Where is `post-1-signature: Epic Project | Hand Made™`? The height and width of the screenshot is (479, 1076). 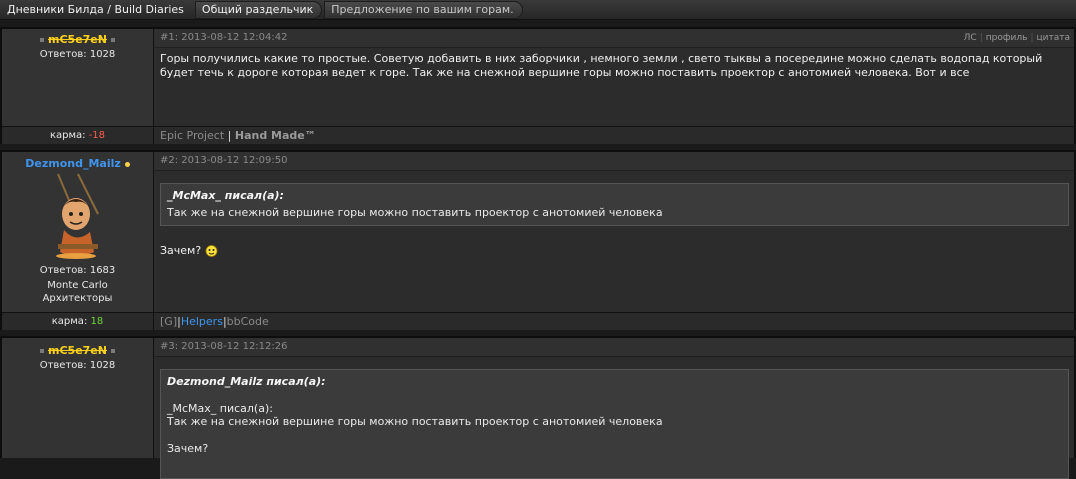 post-1-signature: Epic Project | Hand Made™ is located at coordinates (238, 135).